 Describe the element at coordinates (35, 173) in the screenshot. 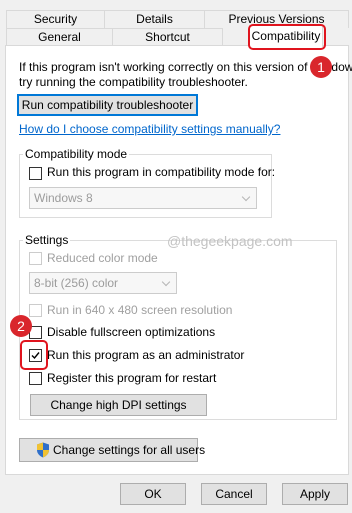

I see `compatibility-mode-checkbox` at that location.